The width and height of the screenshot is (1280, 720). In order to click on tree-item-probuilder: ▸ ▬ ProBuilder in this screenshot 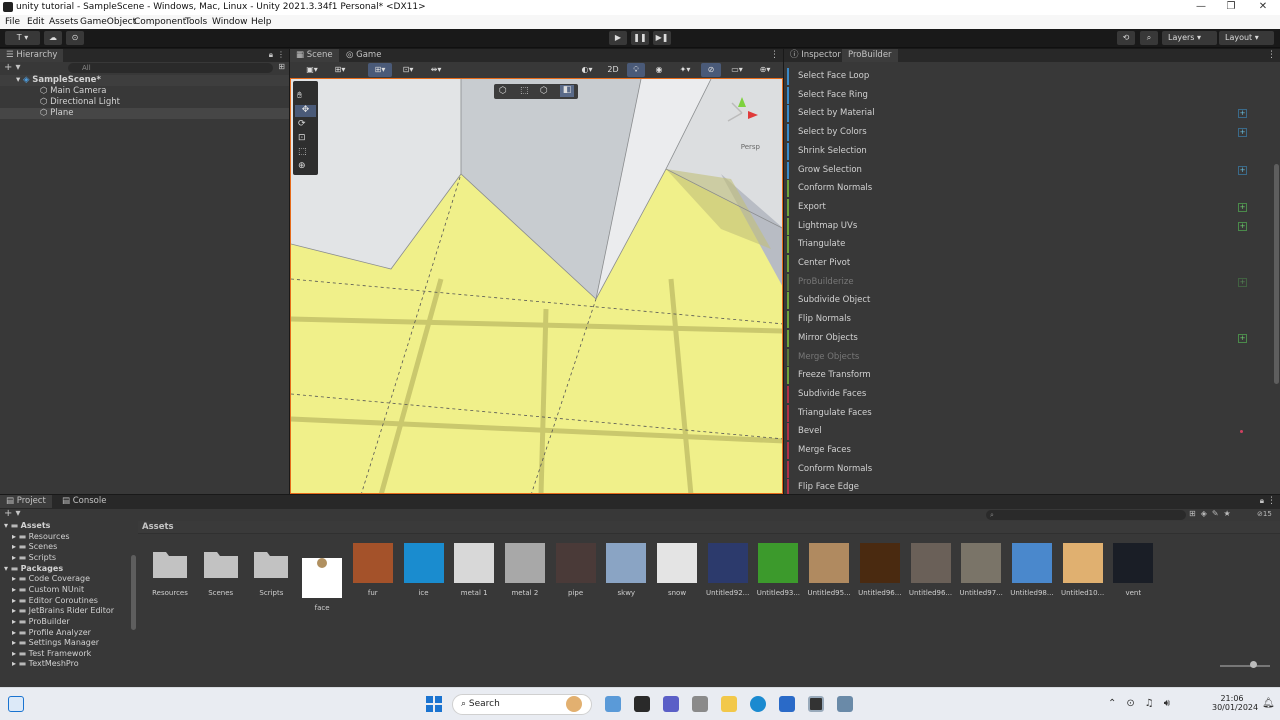, I will do `click(37, 622)`.